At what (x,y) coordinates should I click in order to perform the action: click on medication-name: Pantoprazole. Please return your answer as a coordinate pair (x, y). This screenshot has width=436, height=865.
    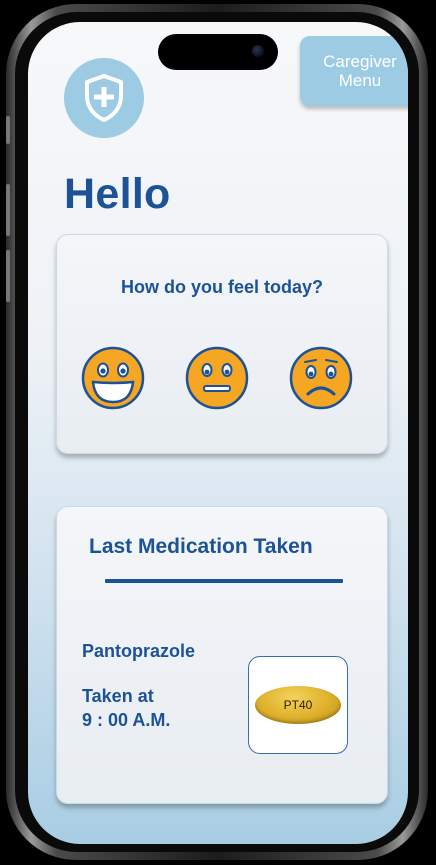
    Looking at the image, I should click on (139, 651).